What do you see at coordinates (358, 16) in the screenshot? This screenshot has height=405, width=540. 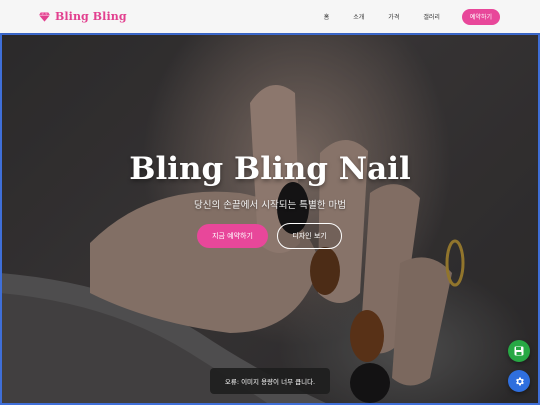 I see `nav-link-about: 소개` at bounding box center [358, 16].